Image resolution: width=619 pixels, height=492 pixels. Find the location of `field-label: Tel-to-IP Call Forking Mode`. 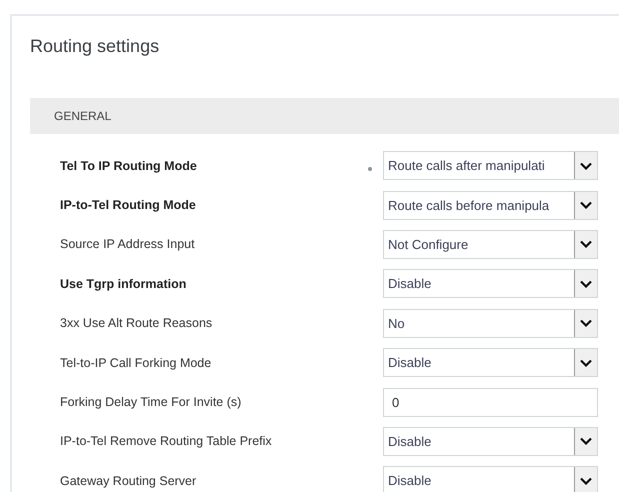

field-label: Tel-to-IP Call Forking Mode is located at coordinates (135, 363).